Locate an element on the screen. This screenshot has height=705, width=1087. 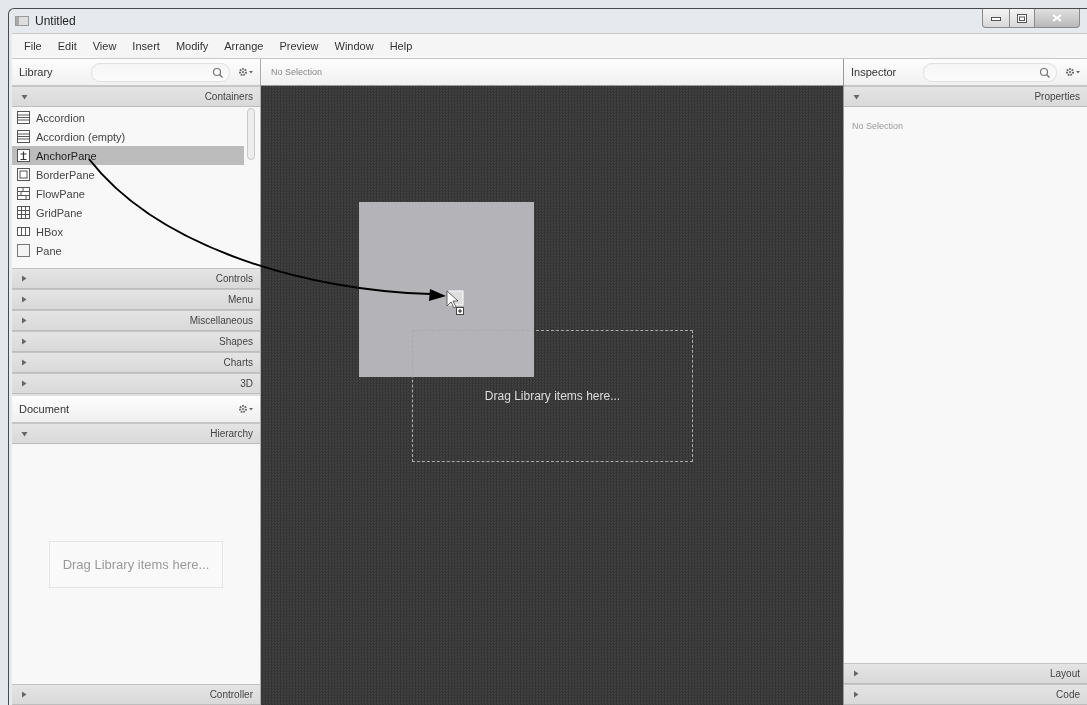
empty-box-icon is located at coordinates (23, 250).